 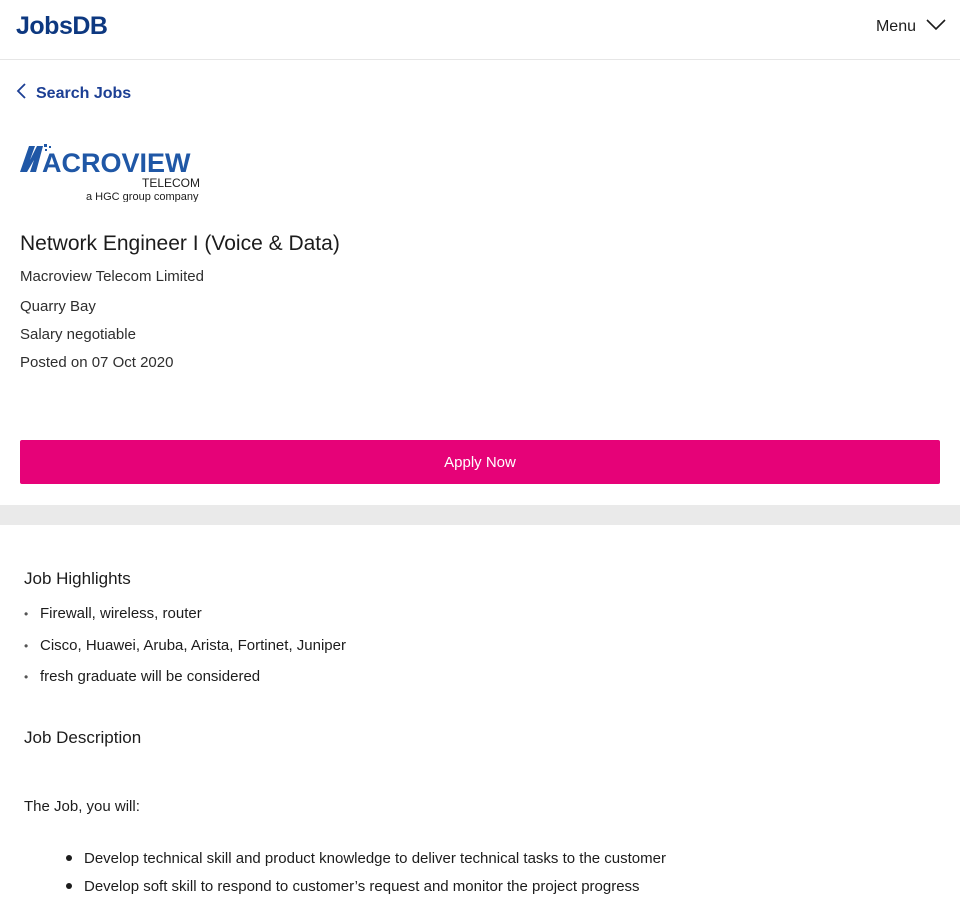 What do you see at coordinates (171, 183) in the screenshot?
I see `company-logo-subline: TELECOM` at bounding box center [171, 183].